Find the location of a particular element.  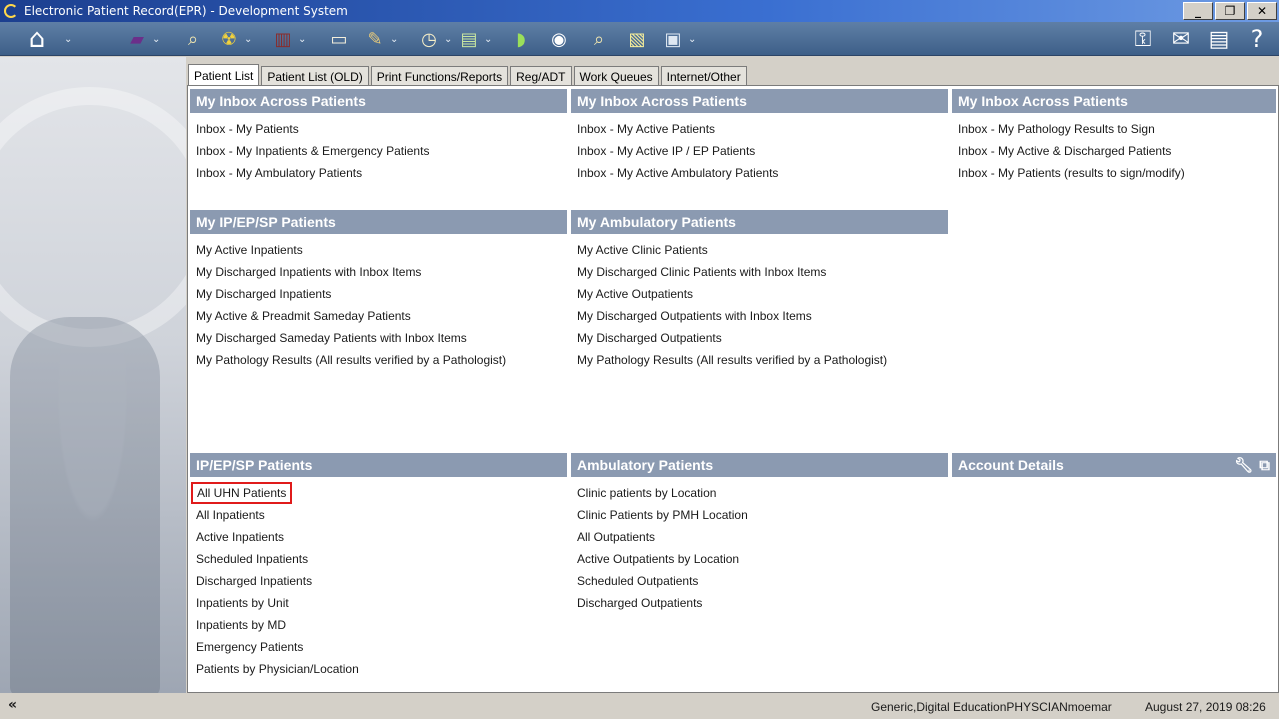

background-image is located at coordinates (93, 375).